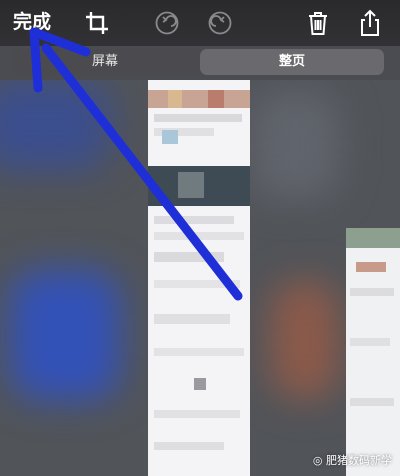  What do you see at coordinates (370, 23) in the screenshot?
I see `share-icon` at bounding box center [370, 23].